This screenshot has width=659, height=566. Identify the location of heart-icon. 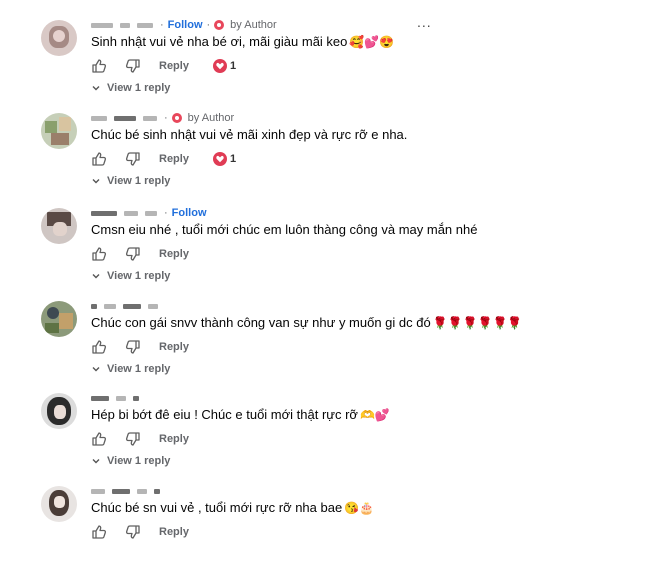
(219, 159).